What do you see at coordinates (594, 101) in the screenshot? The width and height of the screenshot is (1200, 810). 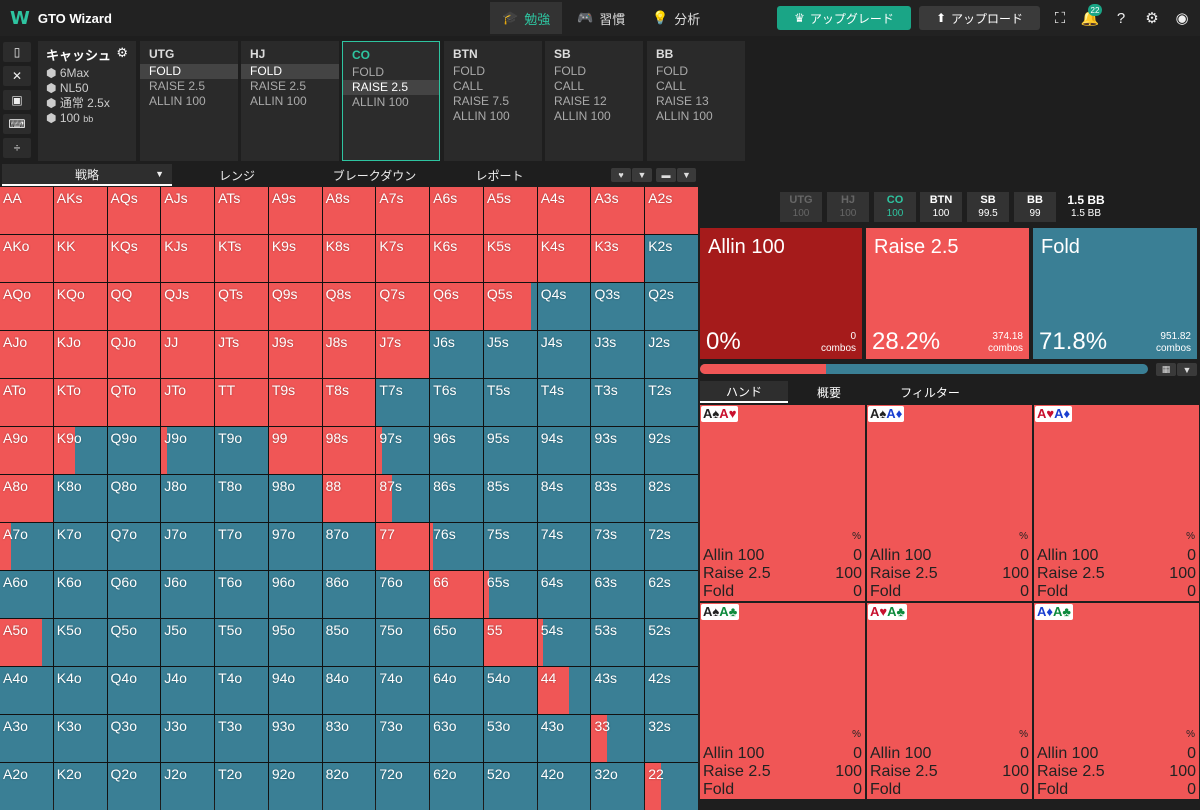 I see `position-card-sb: SB FOLD CALL RAISE 12 ALLIN 100` at bounding box center [594, 101].